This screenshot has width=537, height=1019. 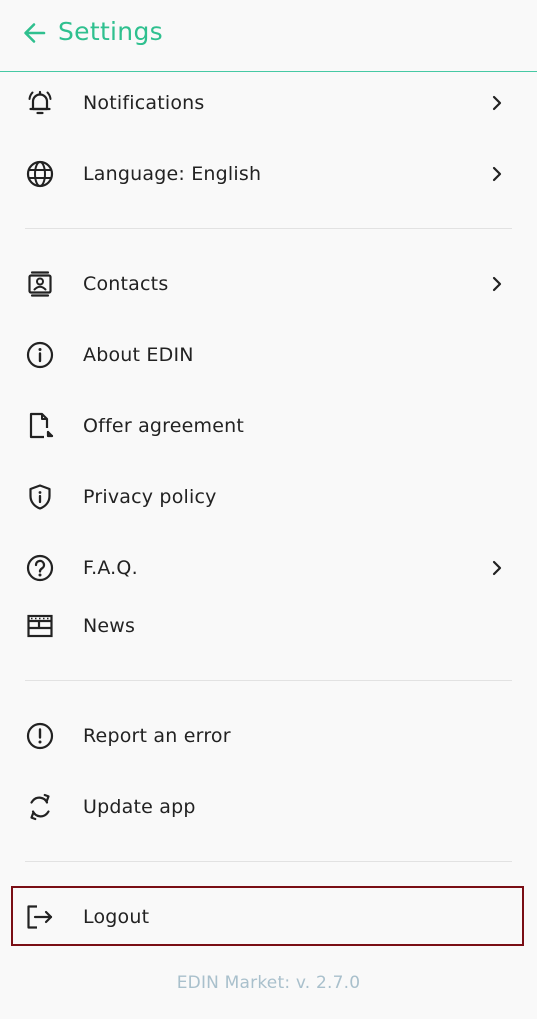 What do you see at coordinates (268, 497) in the screenshot?
I see `menu-item-privacy-policy: Privacy policy` at bounding box center [268, 497].